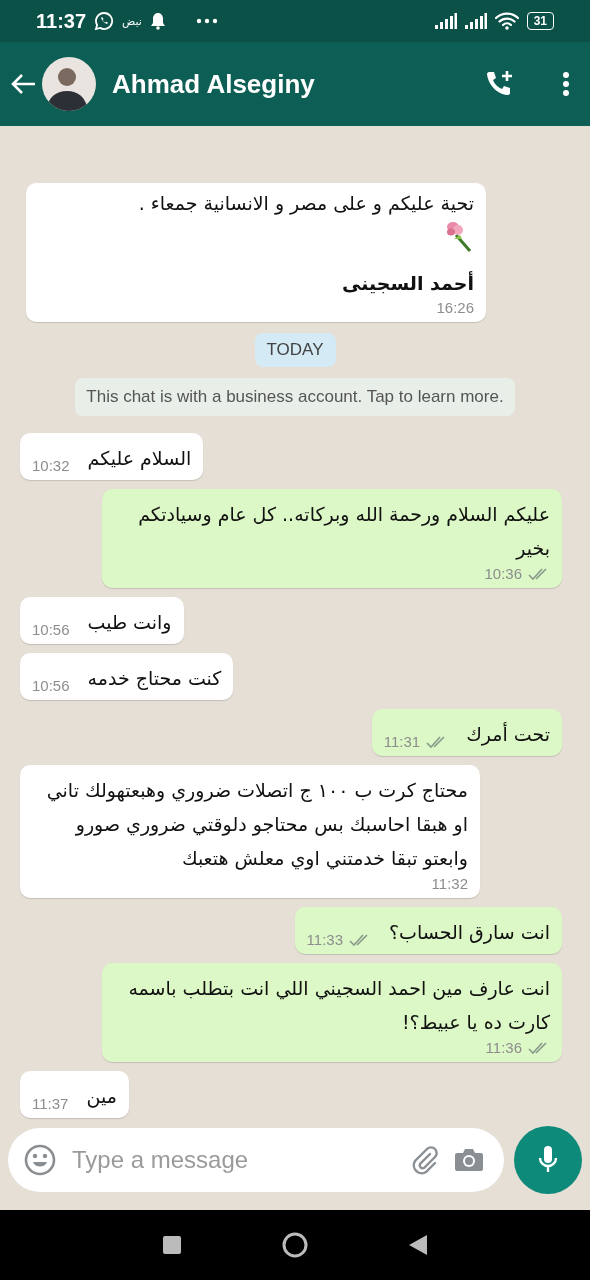 This screenshot has width=590, height=1280. Describe the element at coordinates (157, 21) in the screenshot. I see `bell-icon` at that location.